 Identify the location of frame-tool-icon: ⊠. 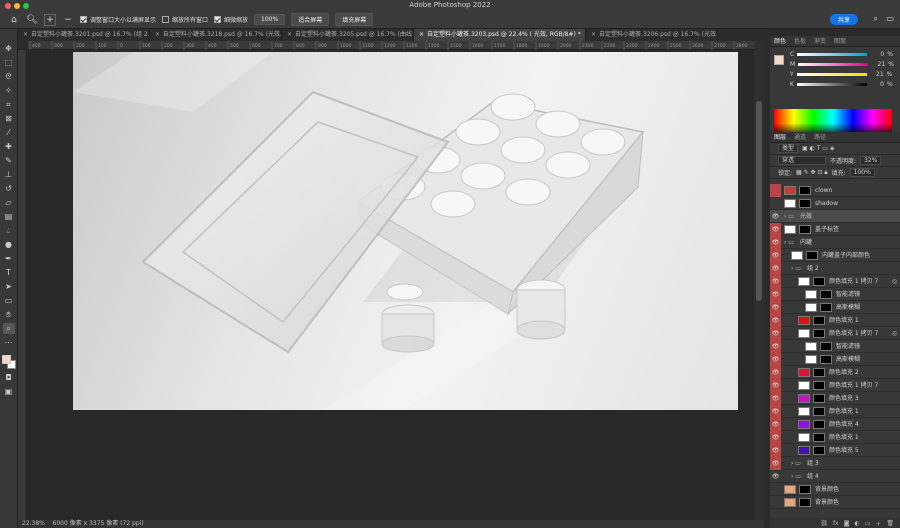
(9, 118).